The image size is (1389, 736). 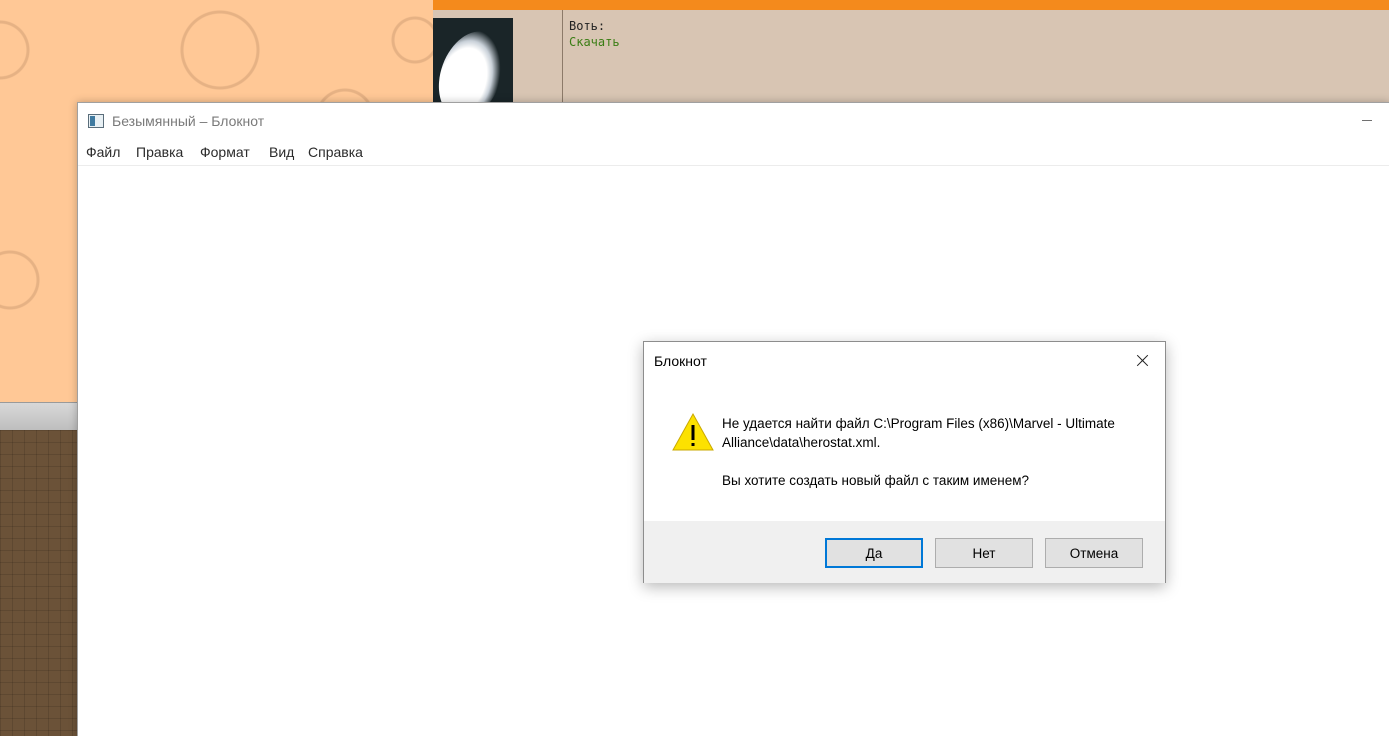 What do you see at coordinates (733, 121) in the screenshot?
I see `notepad-titlebar: Безымянный – Блокнот` at bounding box center [733, 121].